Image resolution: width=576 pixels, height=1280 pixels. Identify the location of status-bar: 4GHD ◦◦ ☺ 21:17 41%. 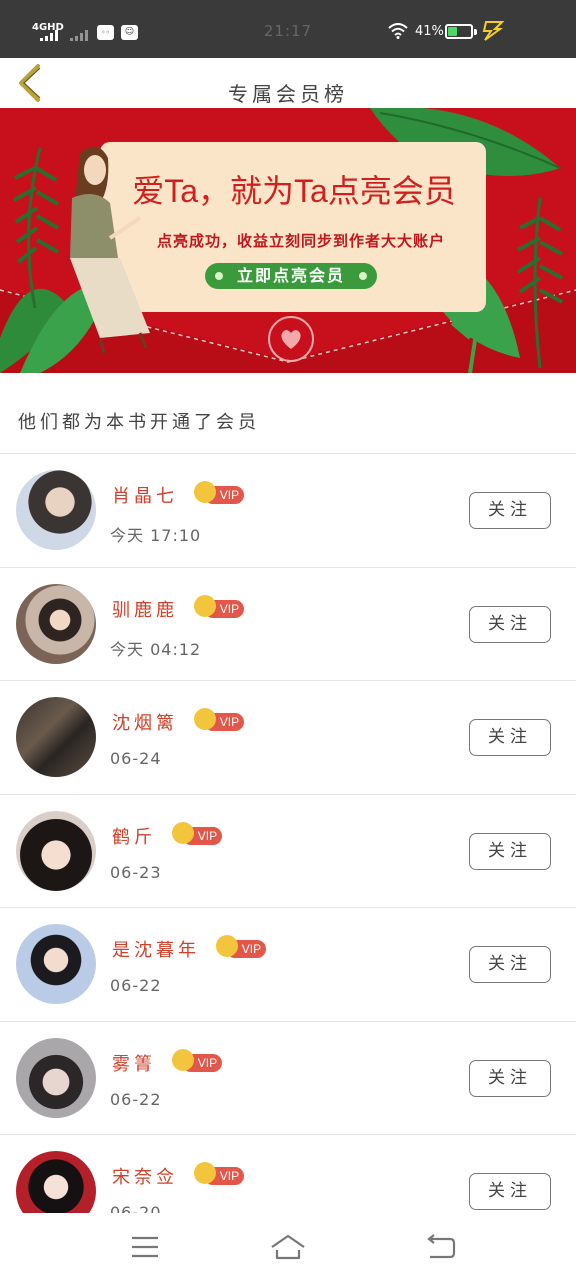
(288, 29).